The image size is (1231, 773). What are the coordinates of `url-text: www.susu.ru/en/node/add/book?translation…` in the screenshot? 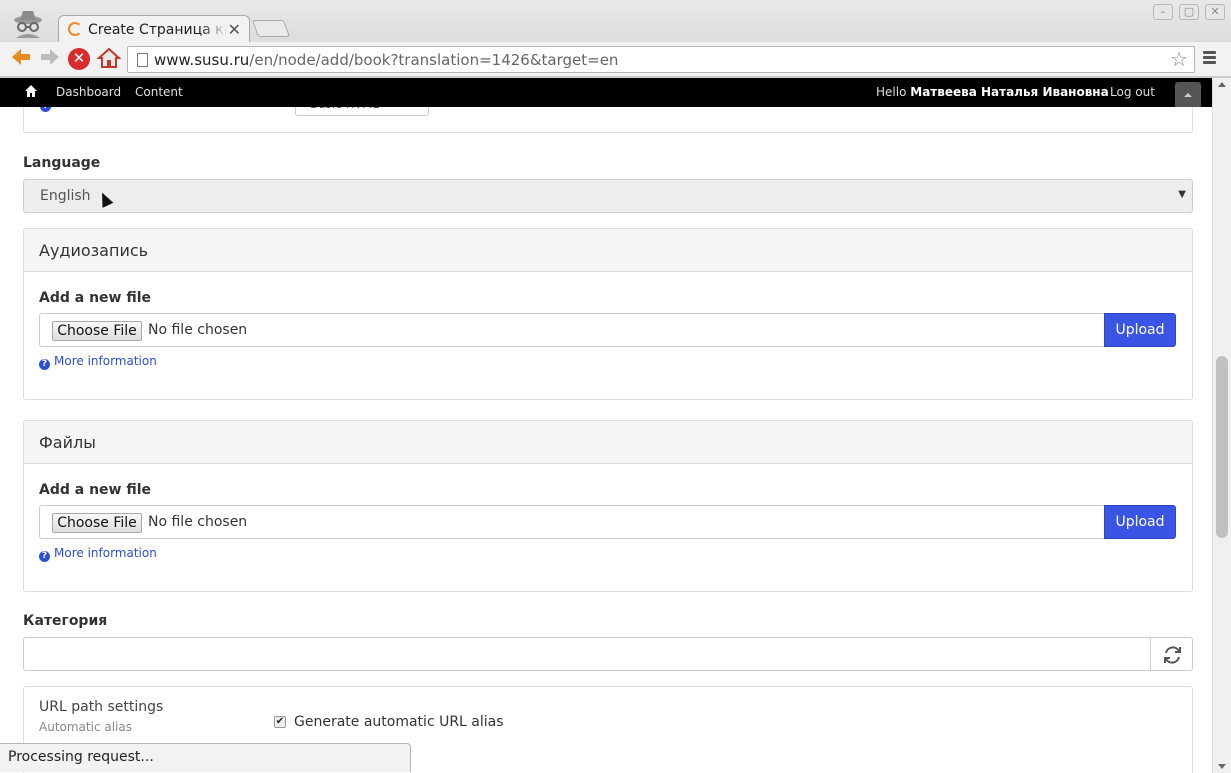 It's located at (386, 60).